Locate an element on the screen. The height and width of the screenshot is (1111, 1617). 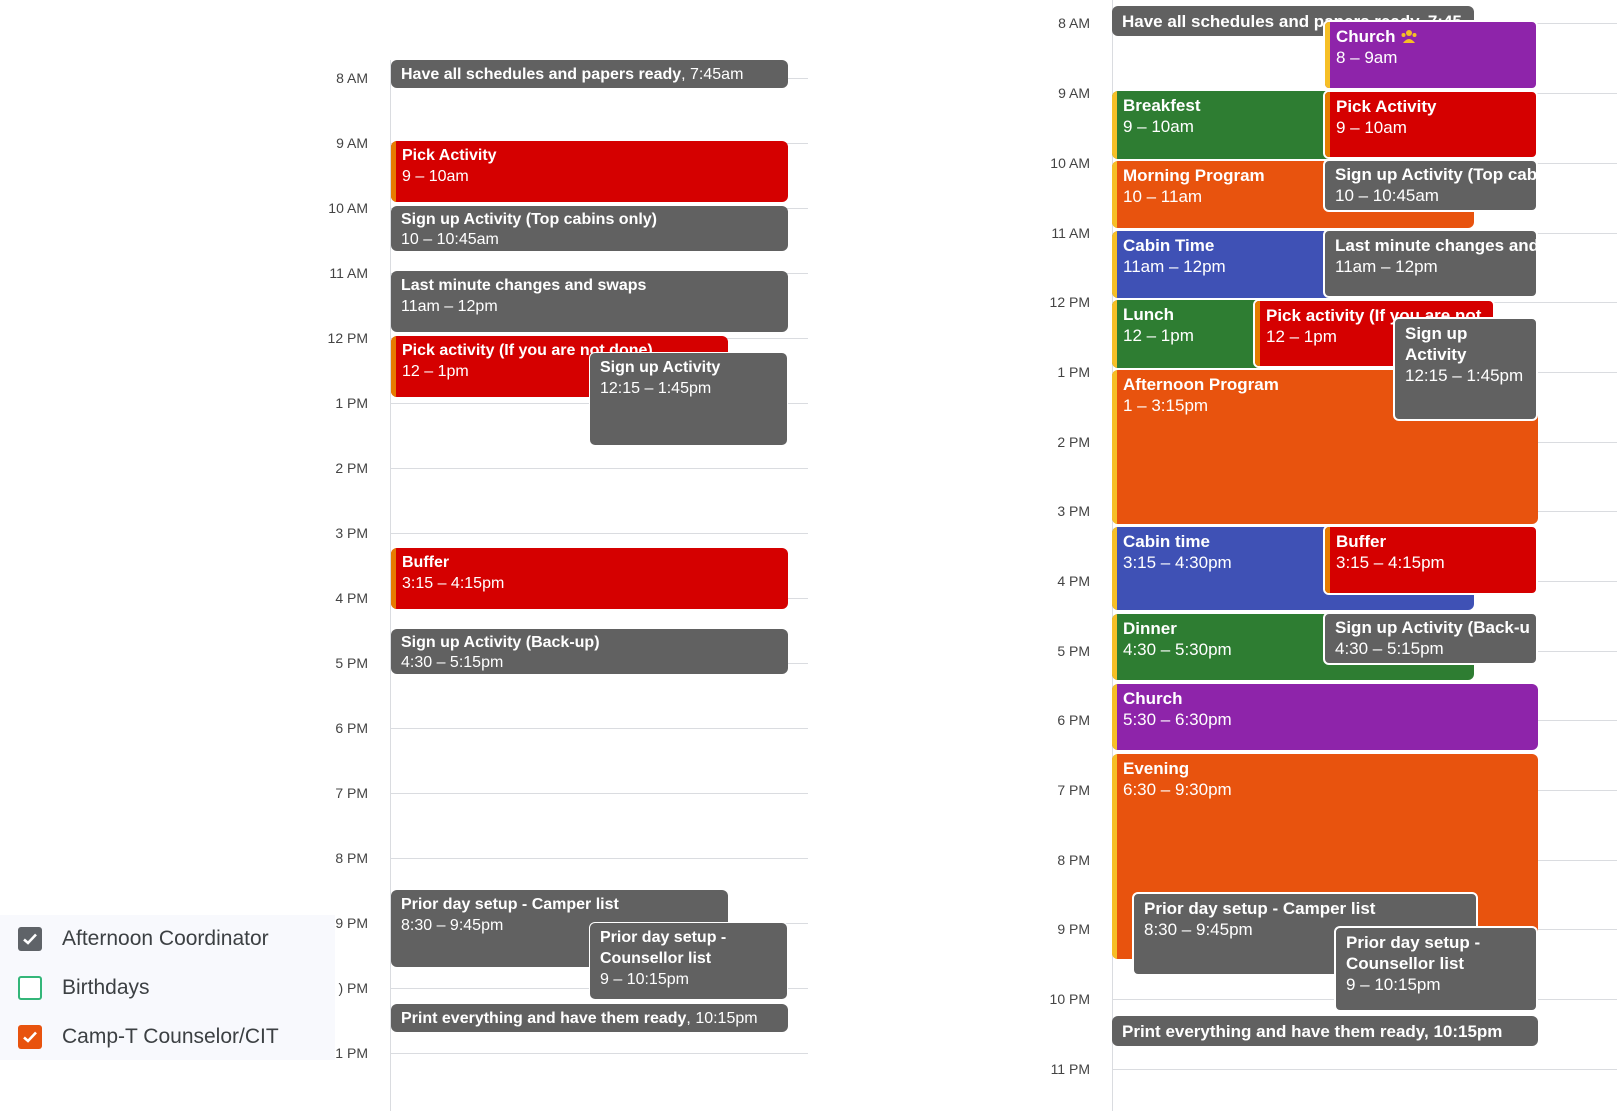
event-time: 5:30 – 6:30pm is located at coordinates (1177, 719).